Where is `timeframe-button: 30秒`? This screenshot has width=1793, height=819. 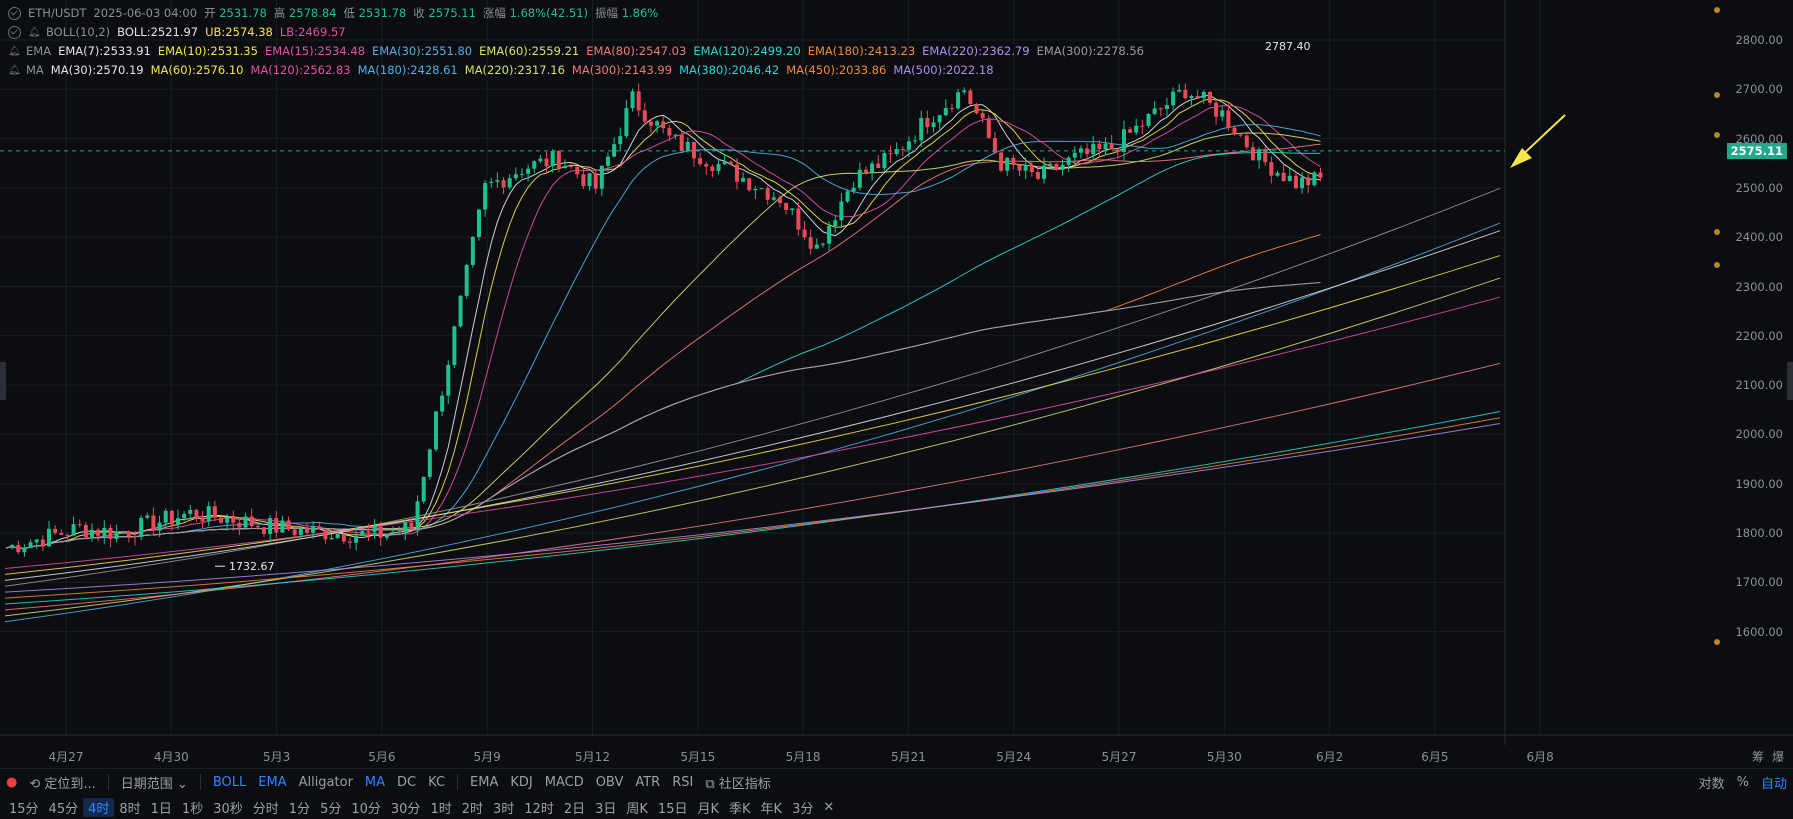
timeframe-button: 30秒 is located at coordinates (228, 807).